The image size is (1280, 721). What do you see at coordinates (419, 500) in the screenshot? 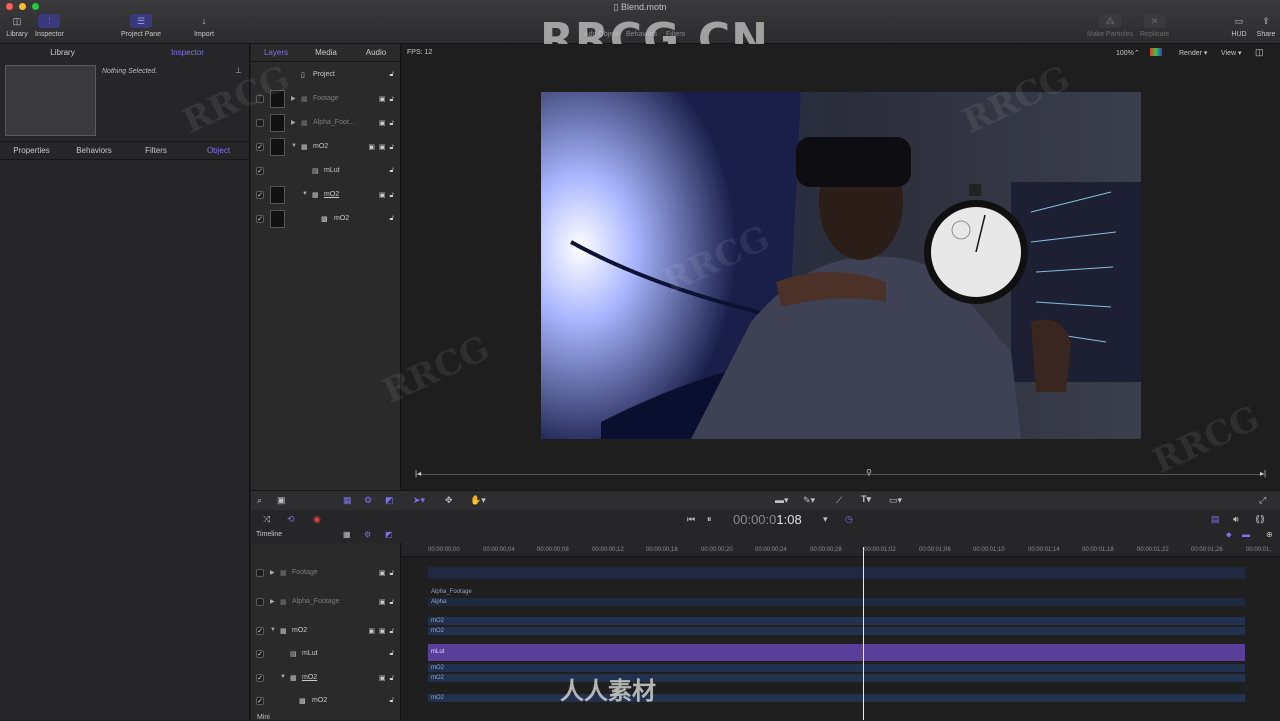
I see `select-tool-icon: ➤▾` at bounding box center [419, 500].